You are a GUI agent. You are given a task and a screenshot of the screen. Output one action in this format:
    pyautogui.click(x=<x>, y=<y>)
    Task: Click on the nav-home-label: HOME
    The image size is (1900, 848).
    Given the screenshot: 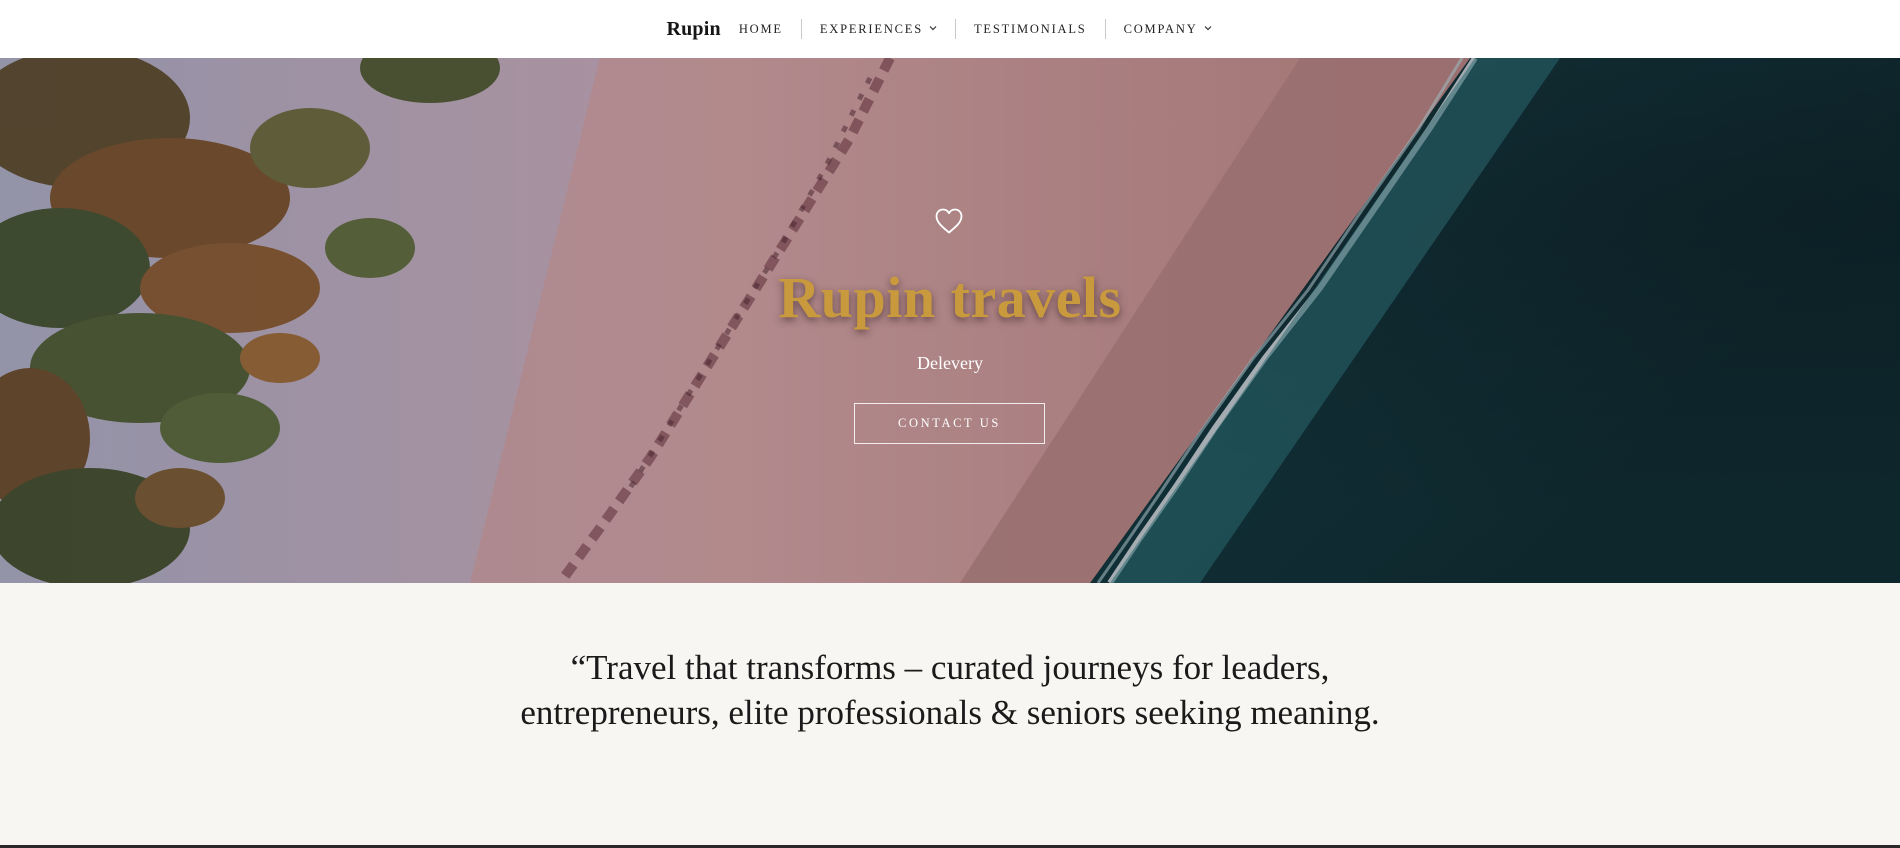 What is the action you would take?
    pyautogui.click(x=760, y=28)
    